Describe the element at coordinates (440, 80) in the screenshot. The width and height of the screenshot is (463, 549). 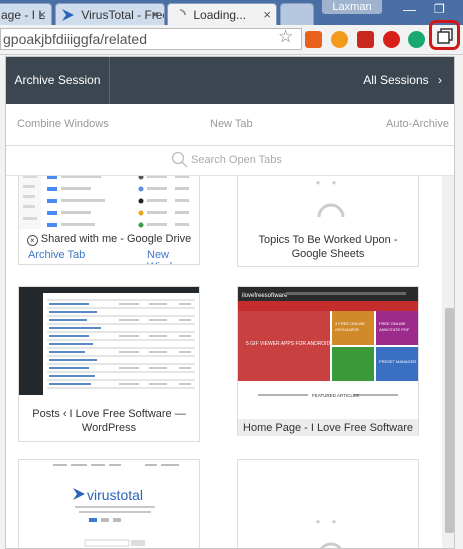
I see `chevron-right-icon: ›` at that location.